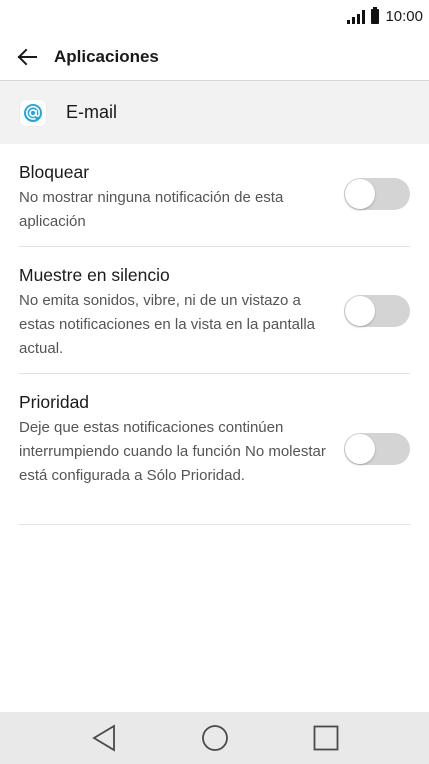 The image size is (429, 764). What do you see at coordinates (33, 112) in the screenshot?
I see `email-at-icon` at bounding box center [33, 112].